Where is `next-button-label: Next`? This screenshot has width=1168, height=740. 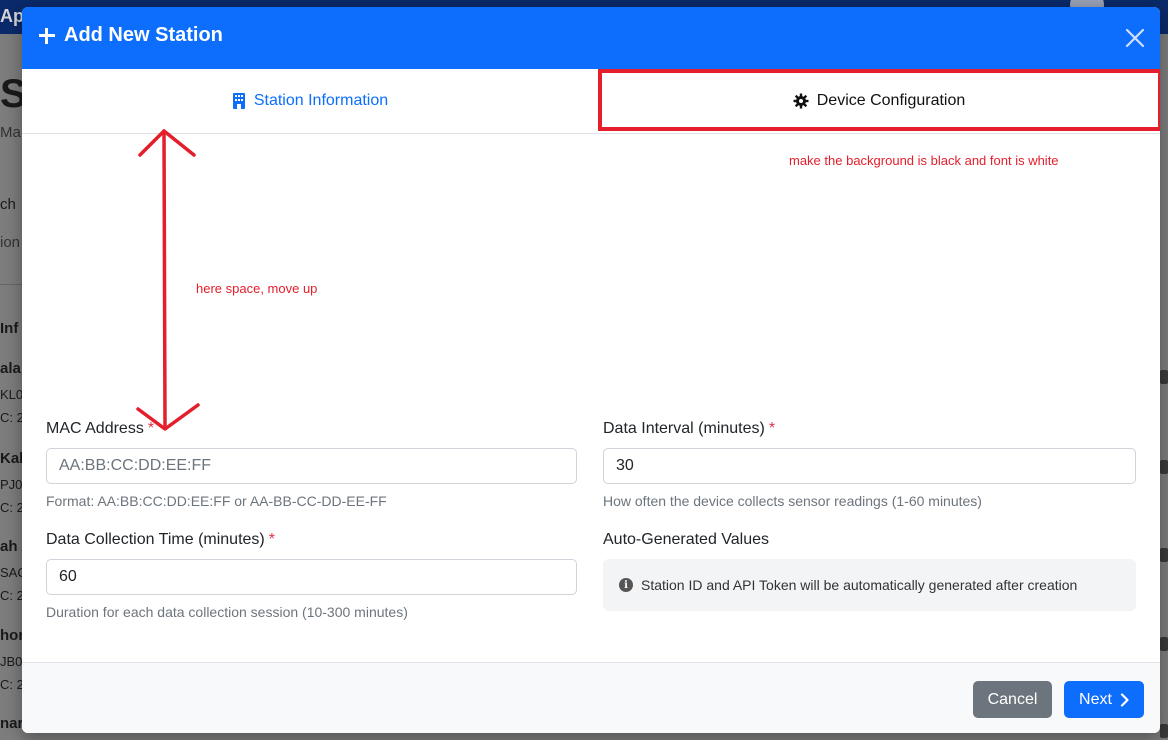 next-button-label: Next is located at coordinates (1095, 699).